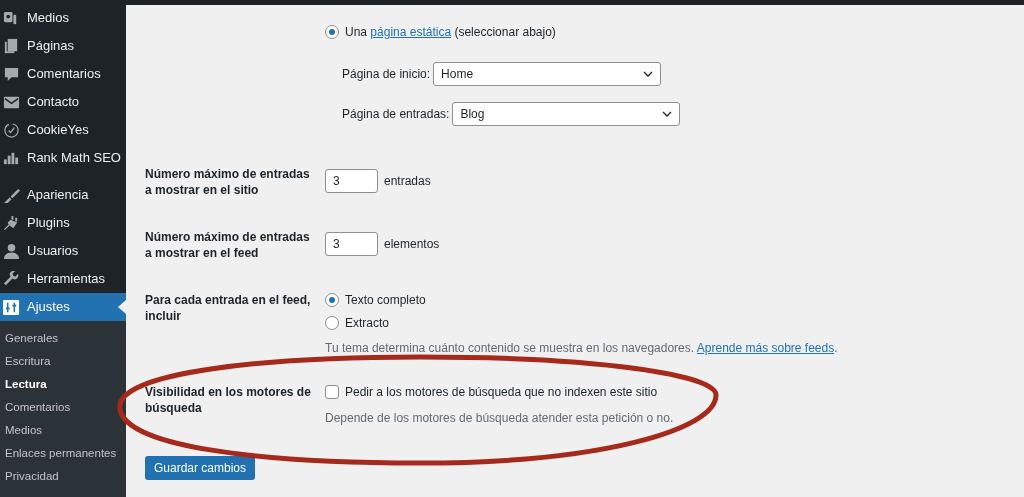 This screenshot has height=497, width=1024. I want to click on setting-label: Visibilidad en los motores de búsqueda, so click(228, 400).